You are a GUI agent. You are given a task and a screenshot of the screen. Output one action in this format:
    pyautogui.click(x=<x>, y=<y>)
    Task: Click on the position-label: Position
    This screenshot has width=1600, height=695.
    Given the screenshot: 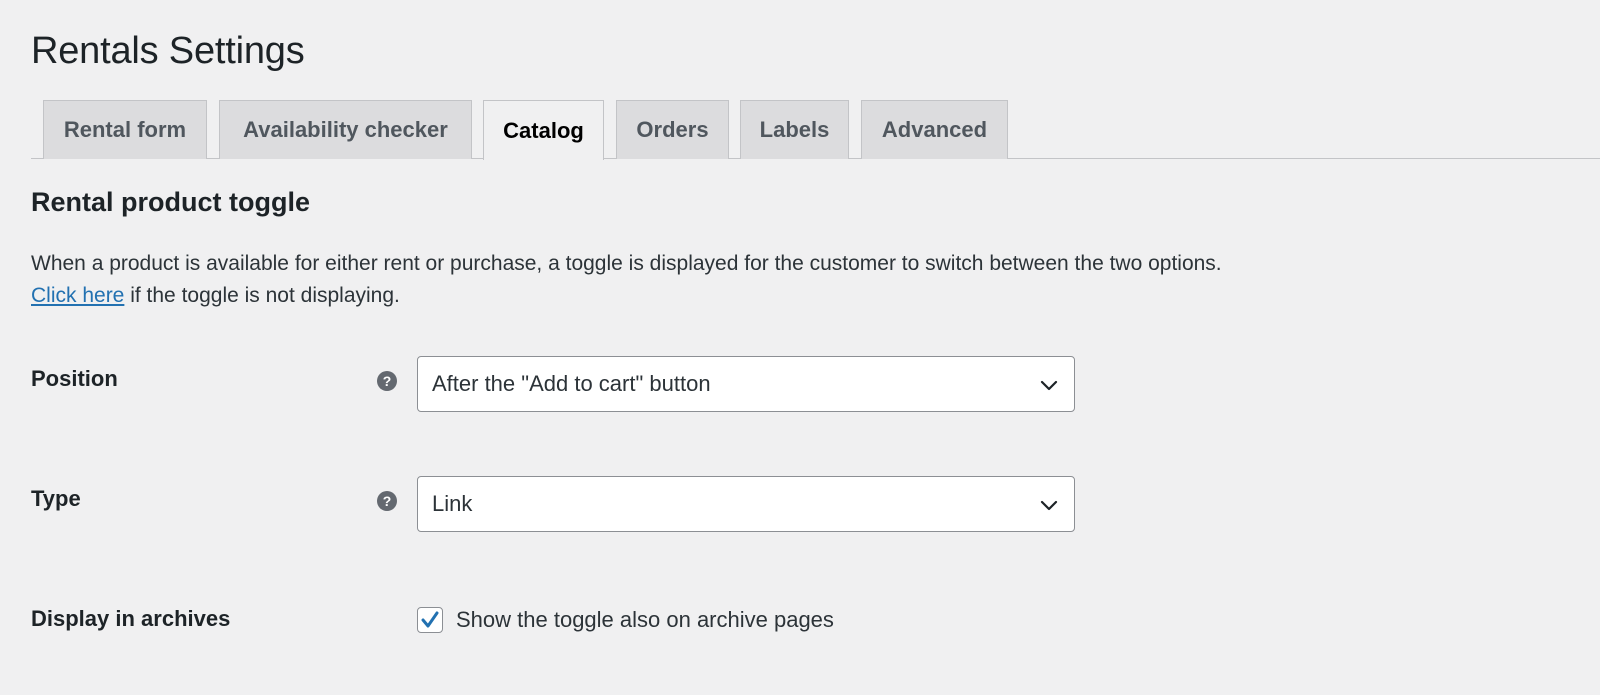 What is the action you would take?
    pyautogui.click(x=74, y=378)
    